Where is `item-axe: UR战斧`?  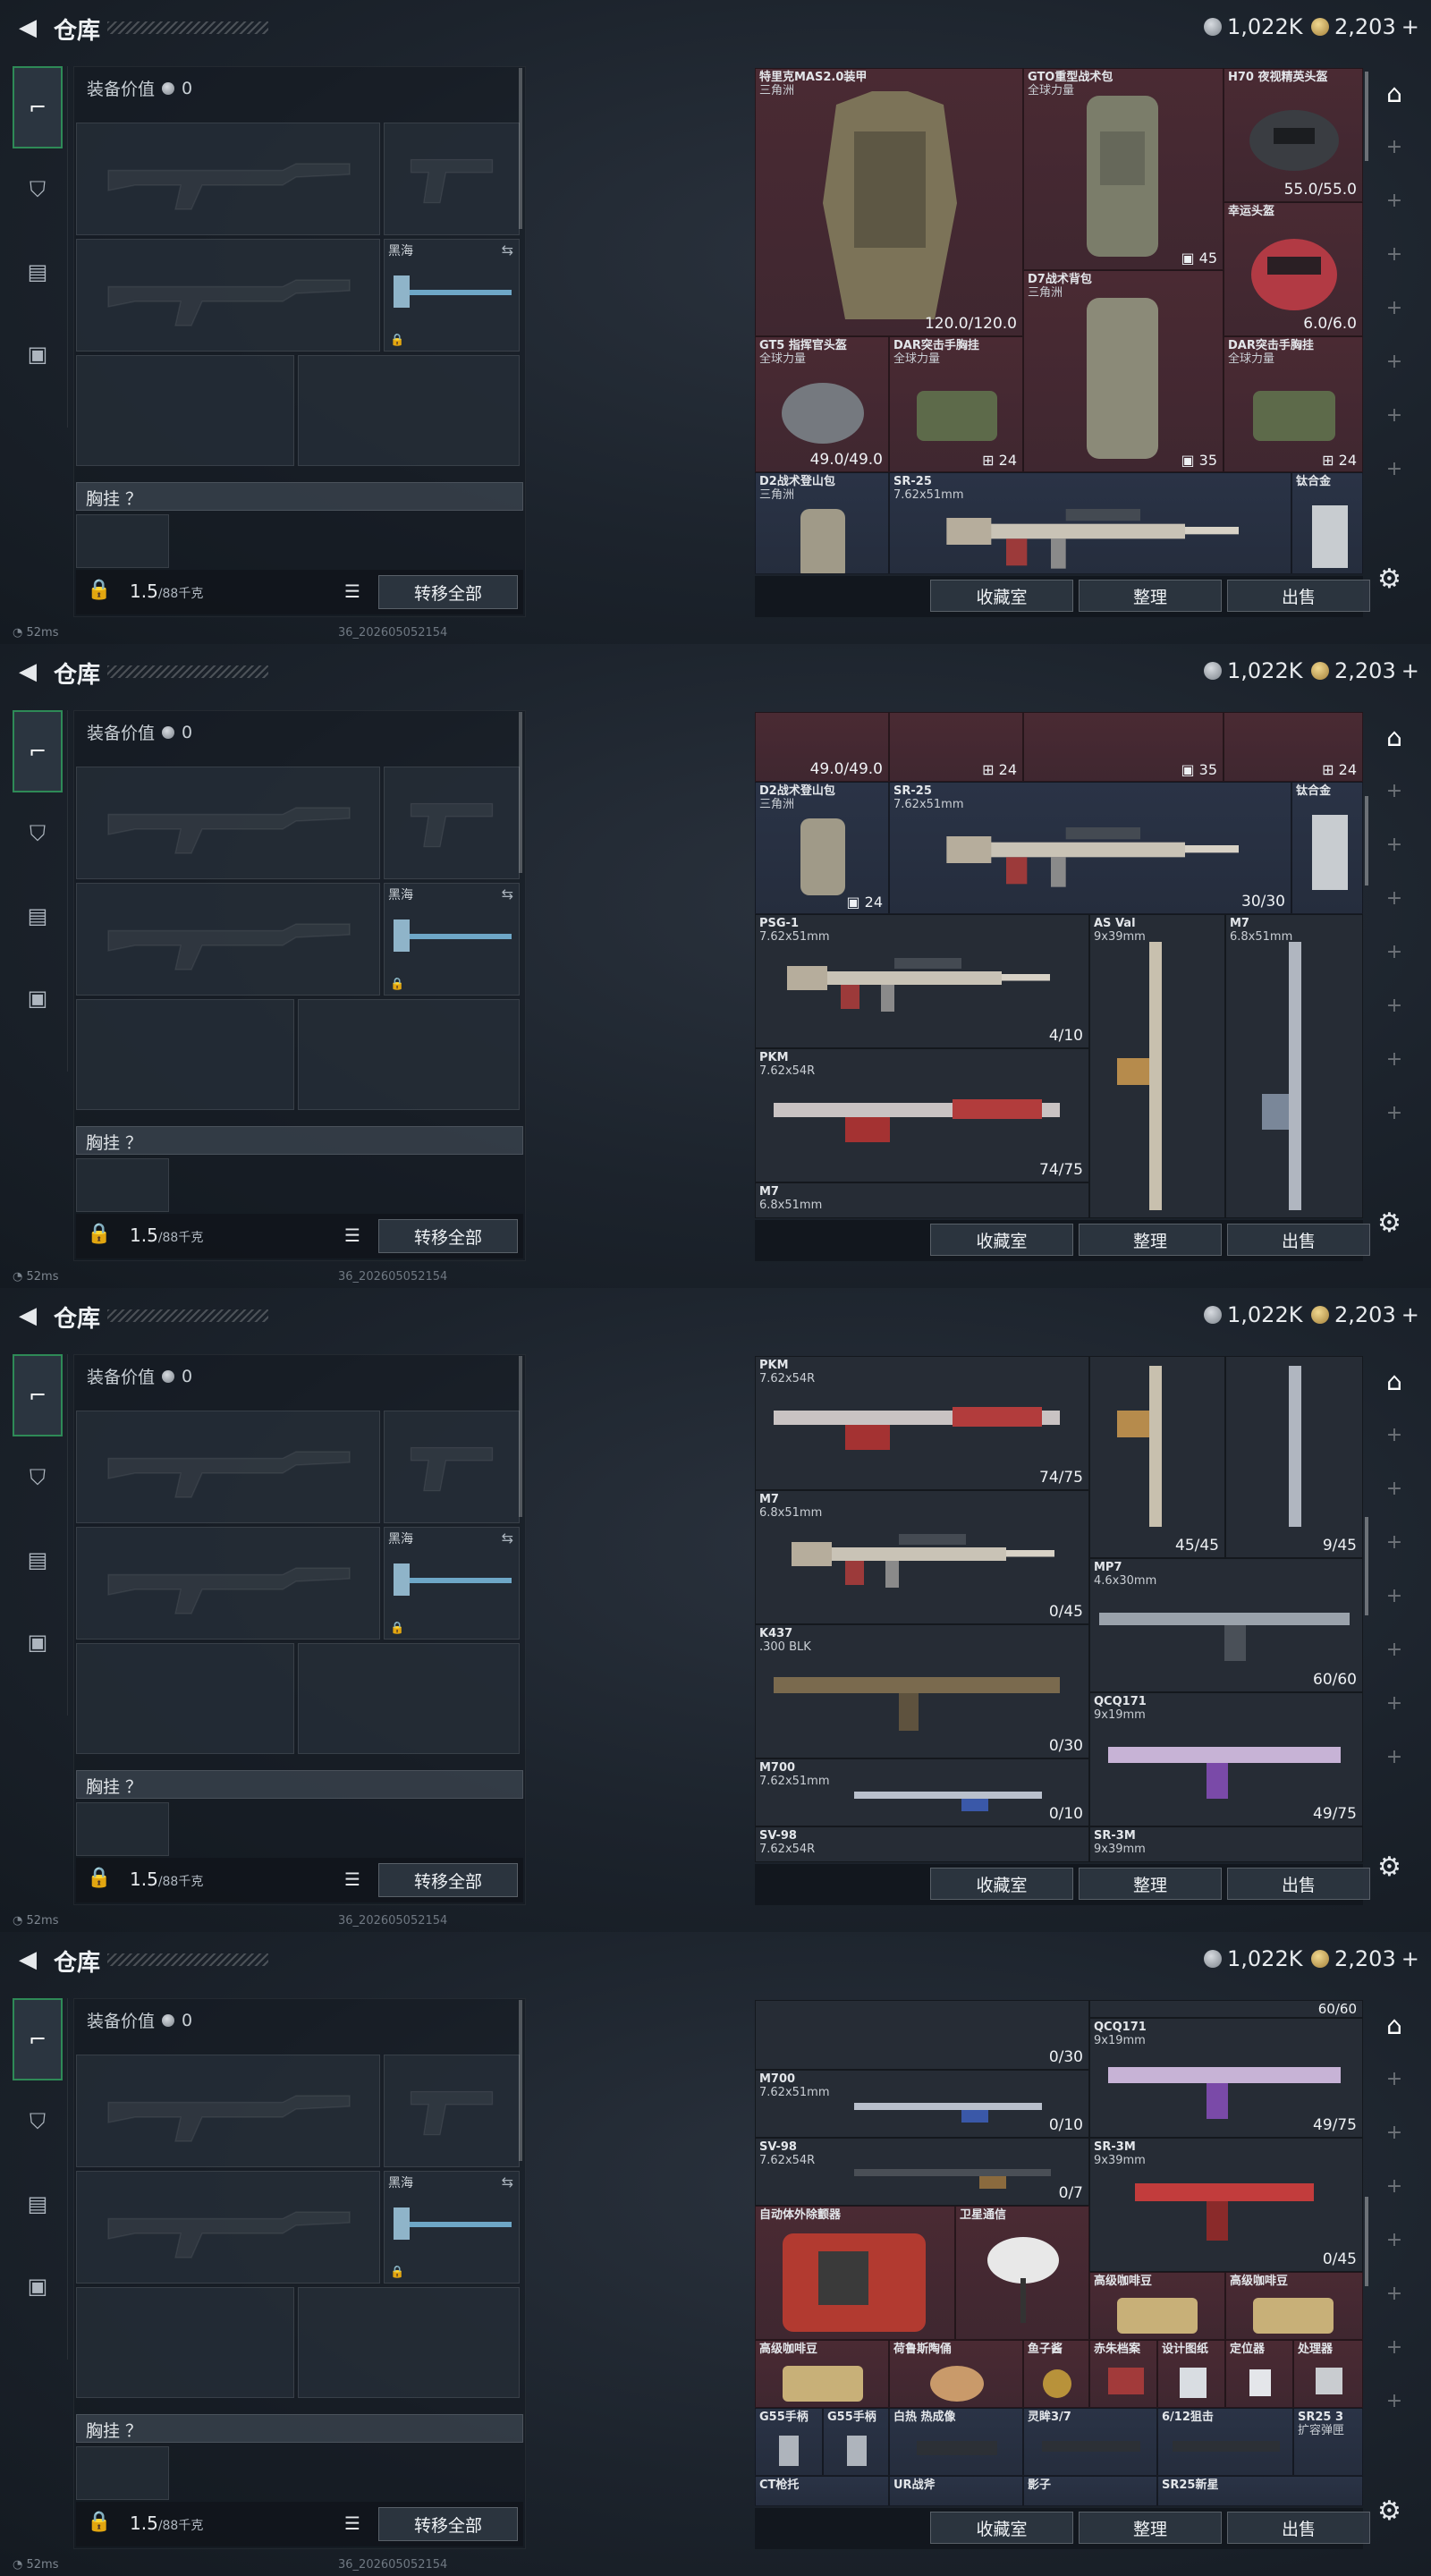
item-axe: UR战斧 is located at coordinates (956, 2491).